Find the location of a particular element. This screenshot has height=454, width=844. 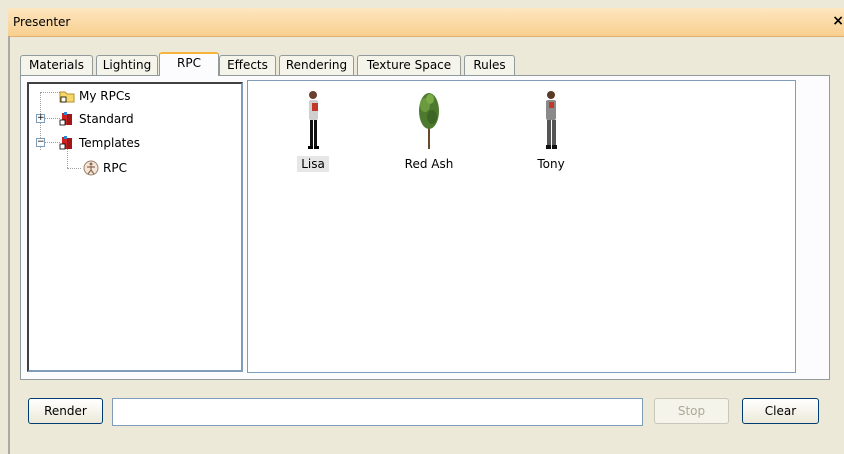

window-left-edge is located at coordinates (9, 245).